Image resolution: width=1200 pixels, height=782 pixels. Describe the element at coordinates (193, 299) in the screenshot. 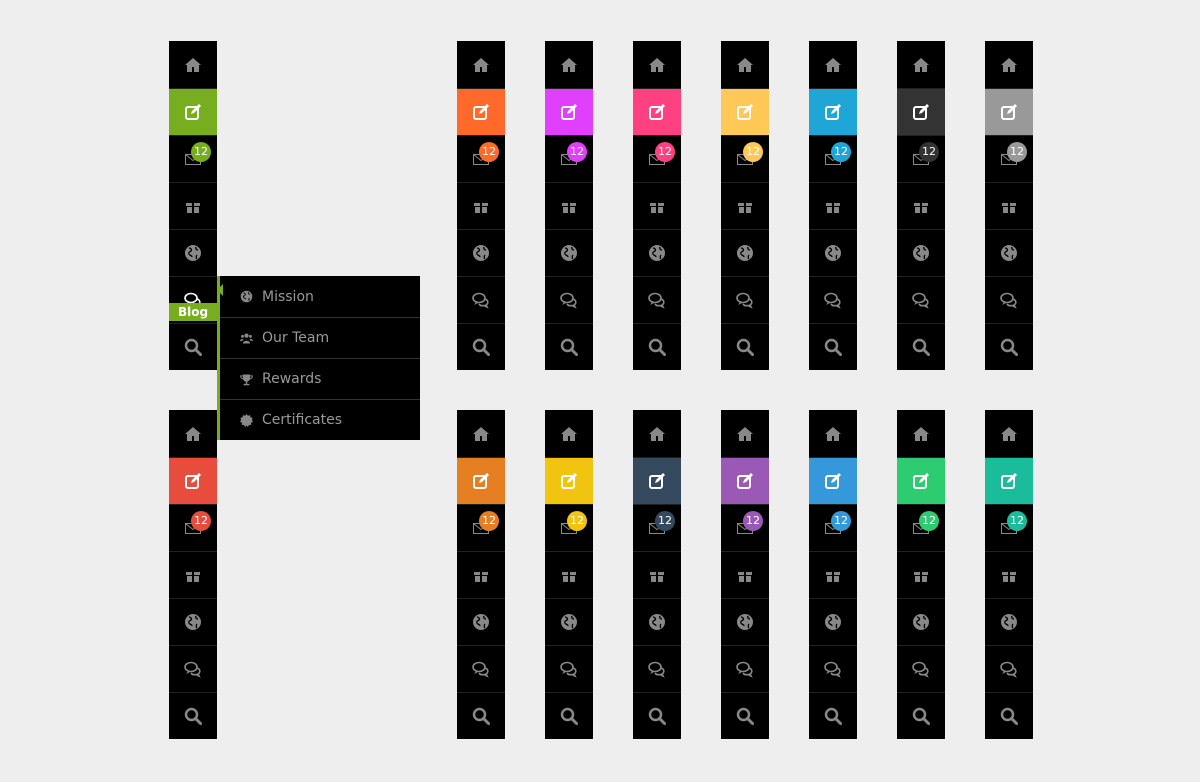

I see `menu-item-chat: Blog` at that location.